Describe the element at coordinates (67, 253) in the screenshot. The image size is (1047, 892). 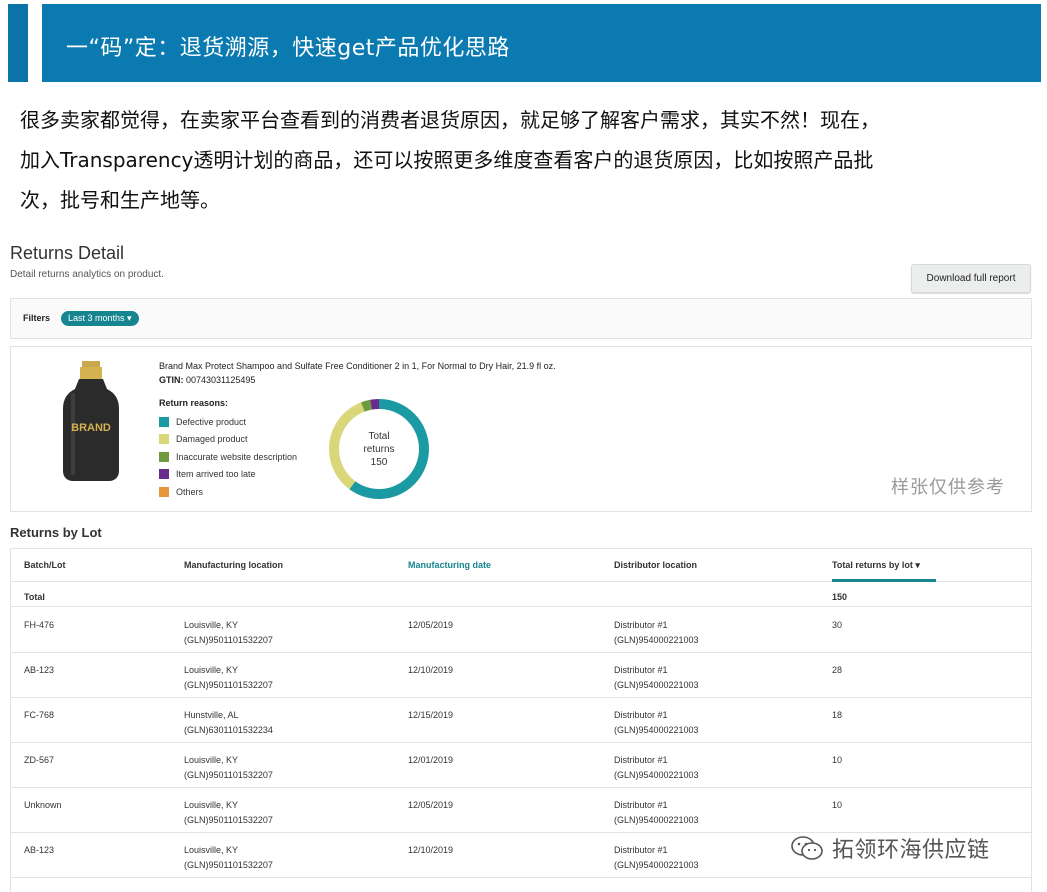
I see `page-title: Returns Detail` at that location.